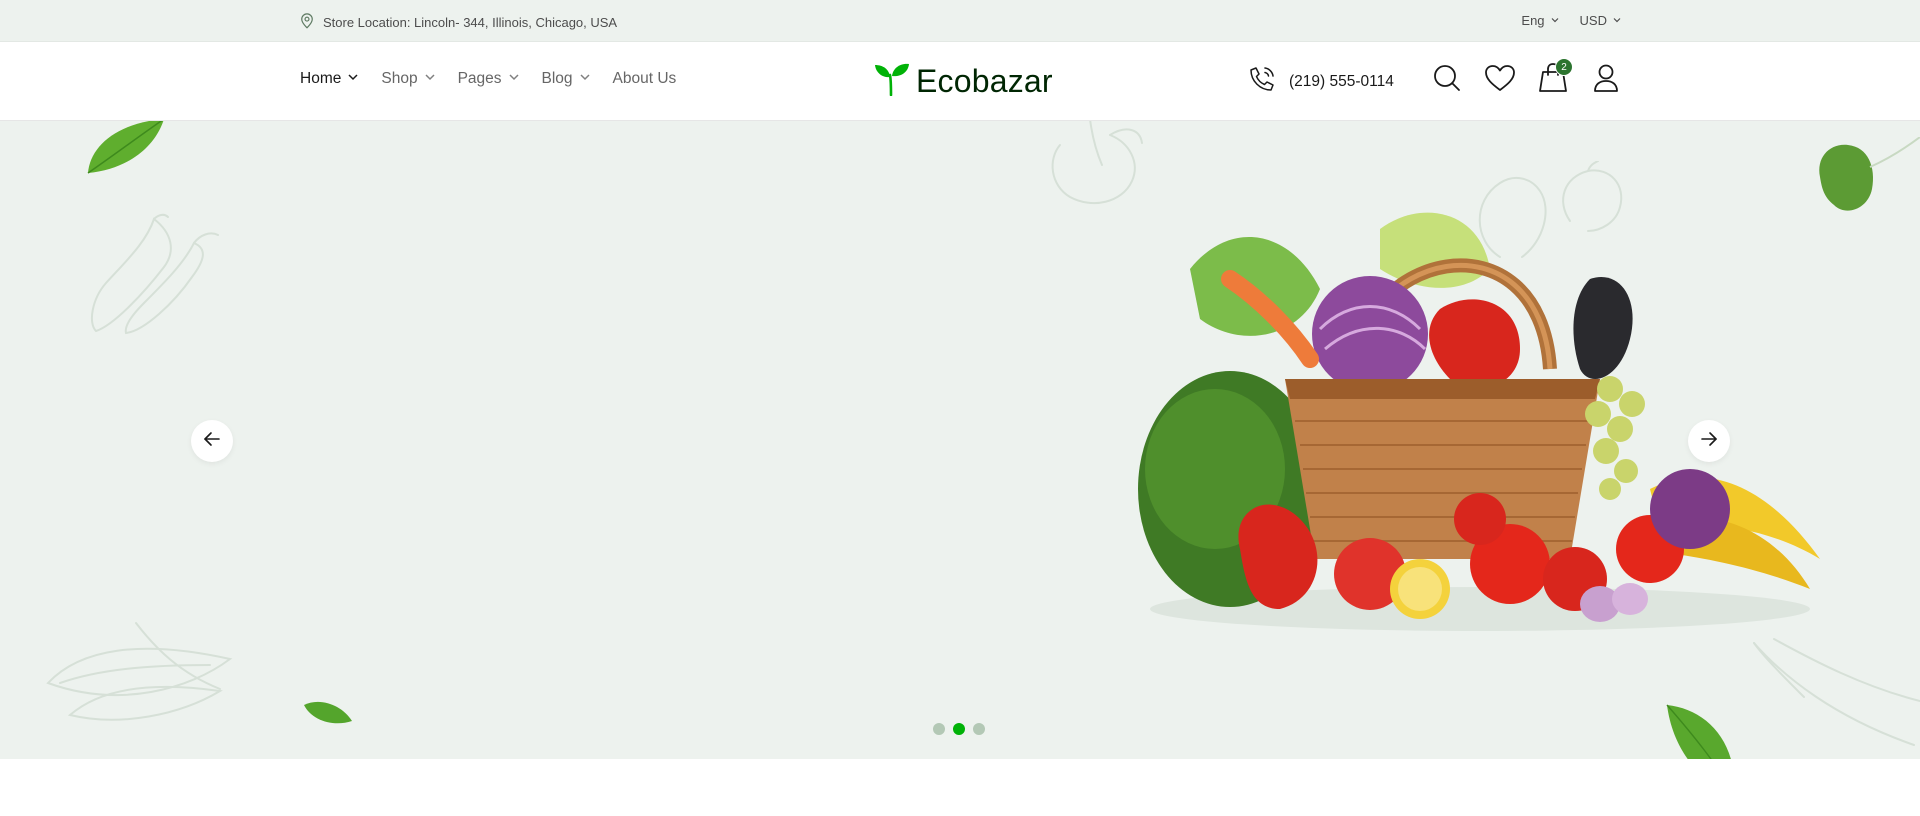  I want to click on nav-item-pages: Pages, so click(489, 79).